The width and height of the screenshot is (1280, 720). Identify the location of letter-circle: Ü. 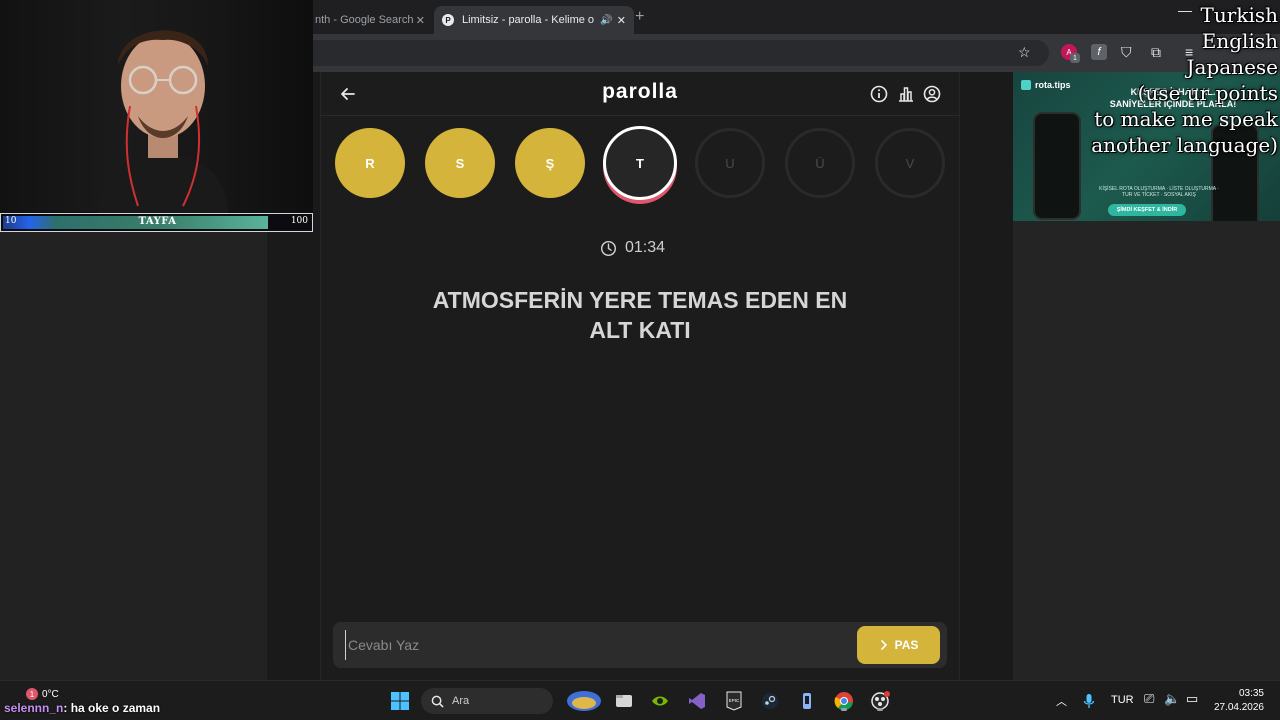
(820, 163).